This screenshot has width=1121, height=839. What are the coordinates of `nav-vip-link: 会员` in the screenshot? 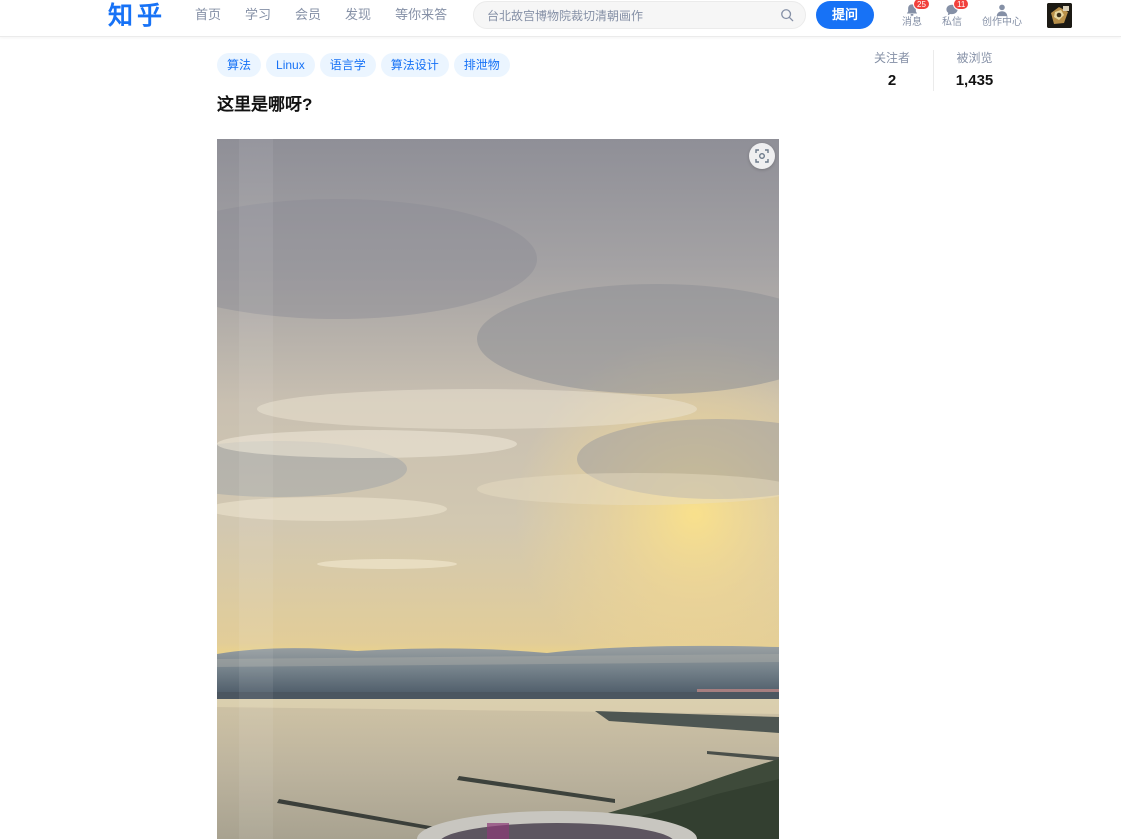 It's located at (308, 15).